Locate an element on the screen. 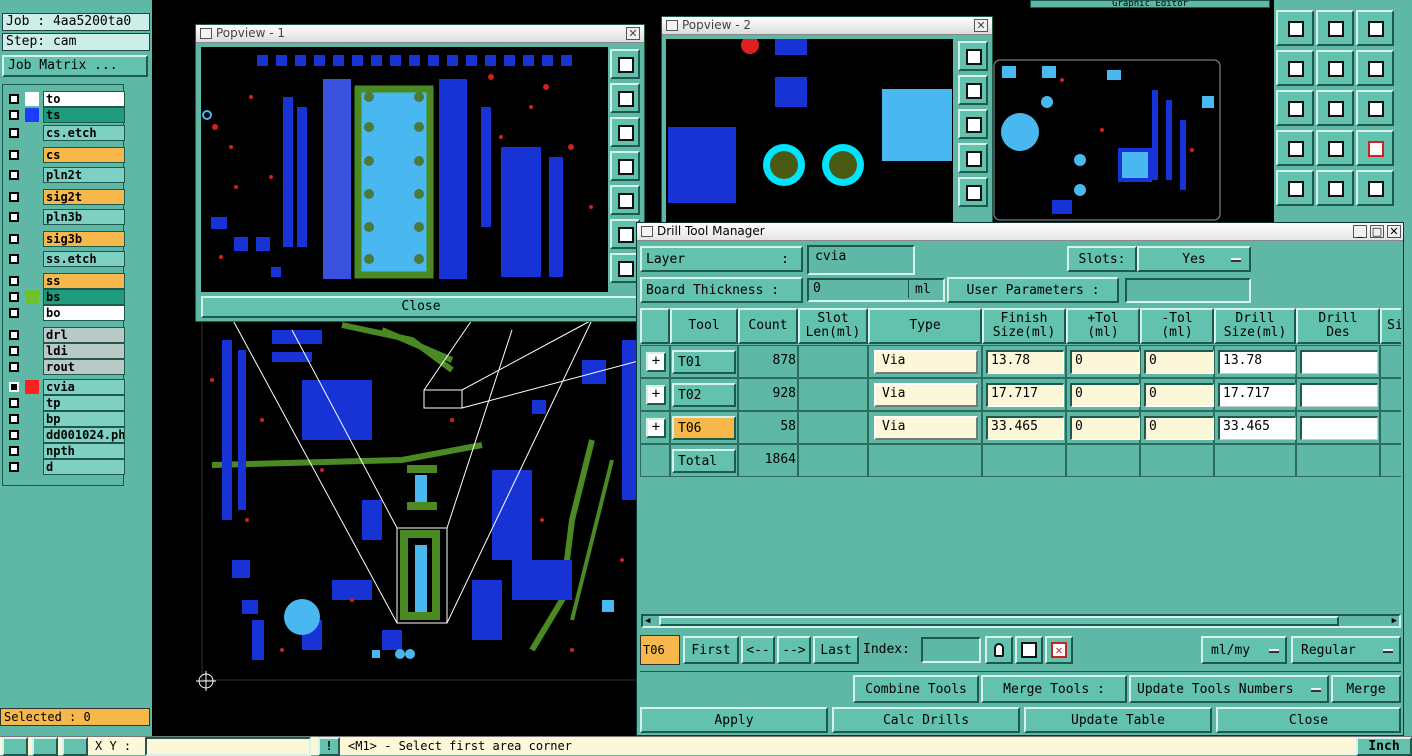  layer-name: sig2t is located at coordinates (84, 197).